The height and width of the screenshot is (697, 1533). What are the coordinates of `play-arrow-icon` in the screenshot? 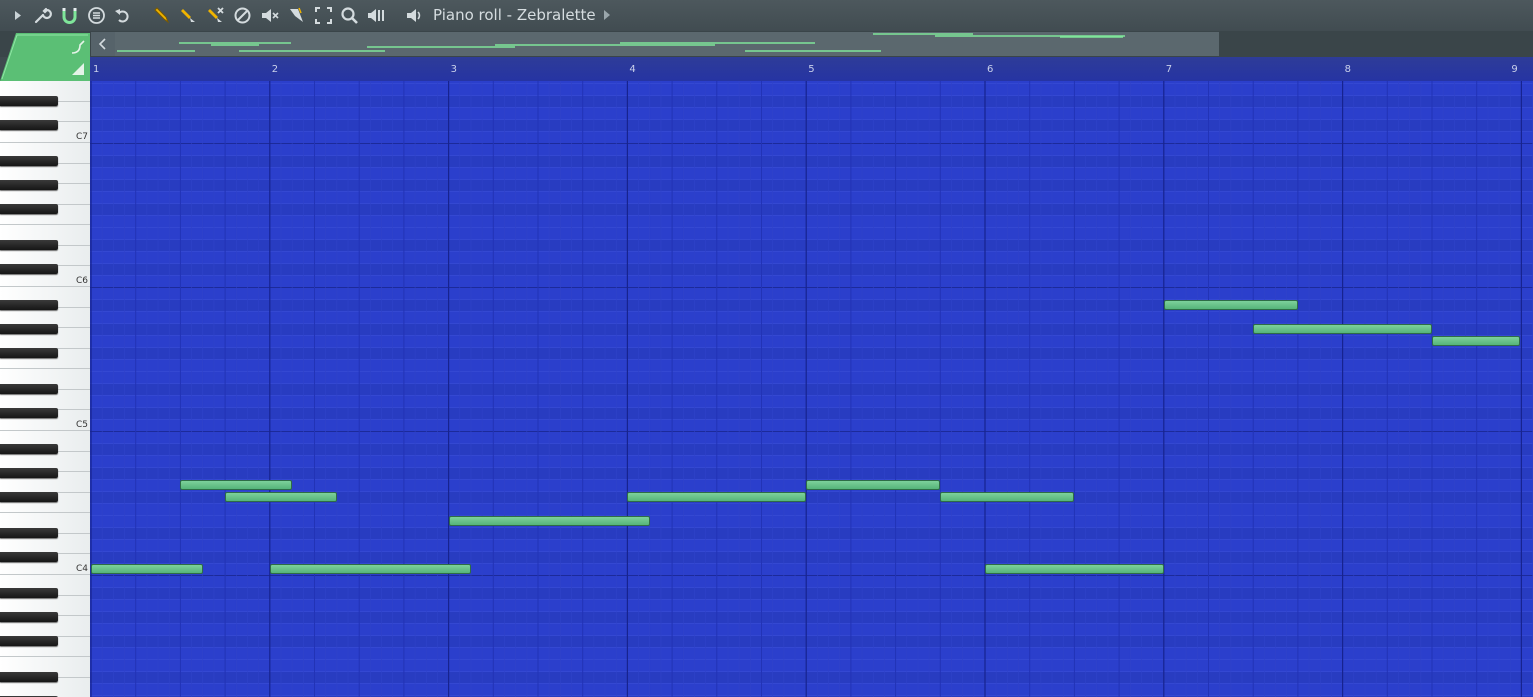 It's located at (18, 15).